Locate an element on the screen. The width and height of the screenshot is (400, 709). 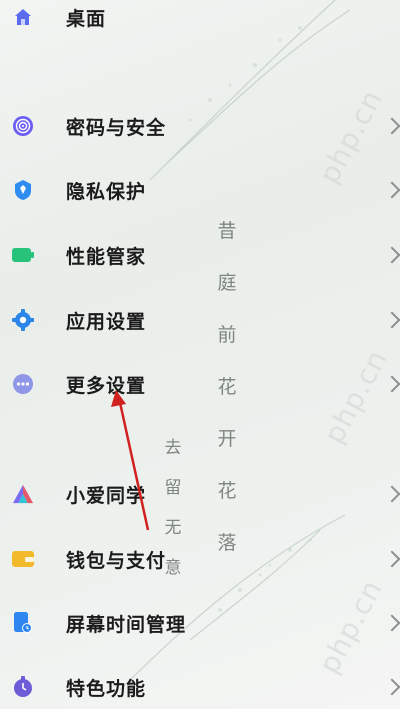
menu-item-xiaoai: 小爱同学 is located at coordinates (200, 494).